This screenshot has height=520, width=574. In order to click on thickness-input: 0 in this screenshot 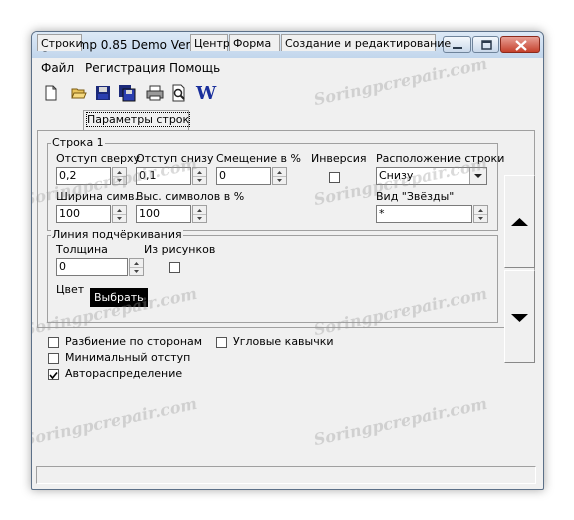, I will do `click(92, 267)`.